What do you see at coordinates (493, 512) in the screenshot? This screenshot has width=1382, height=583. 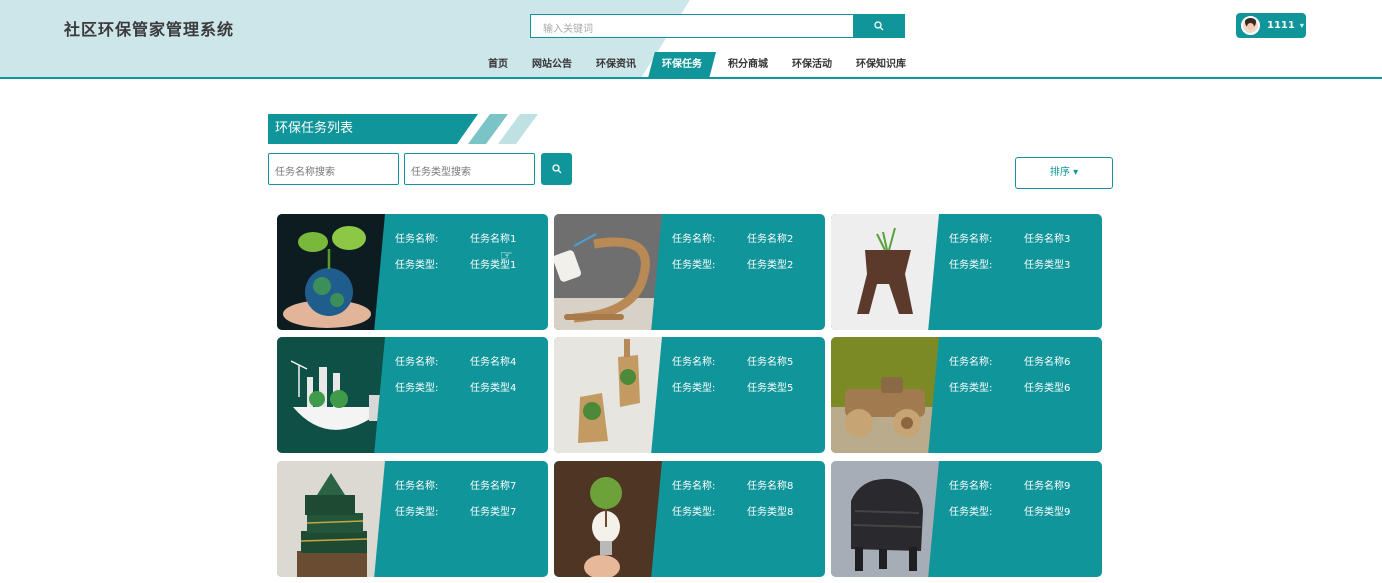 I see `task-type: 任务类型7` at bounding box center [493, 512].